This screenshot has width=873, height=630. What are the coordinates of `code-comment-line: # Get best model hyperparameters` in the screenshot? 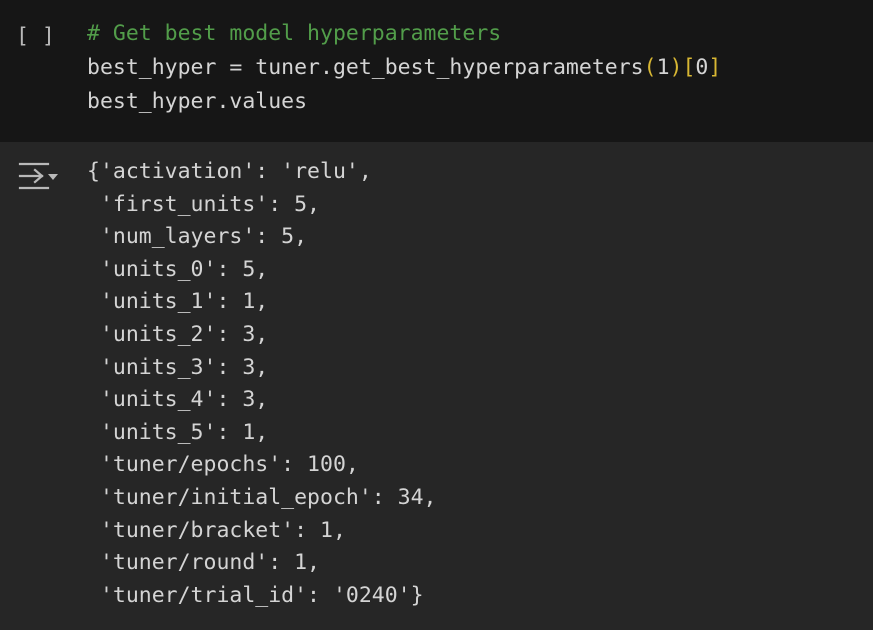 It's located at (294, 33).